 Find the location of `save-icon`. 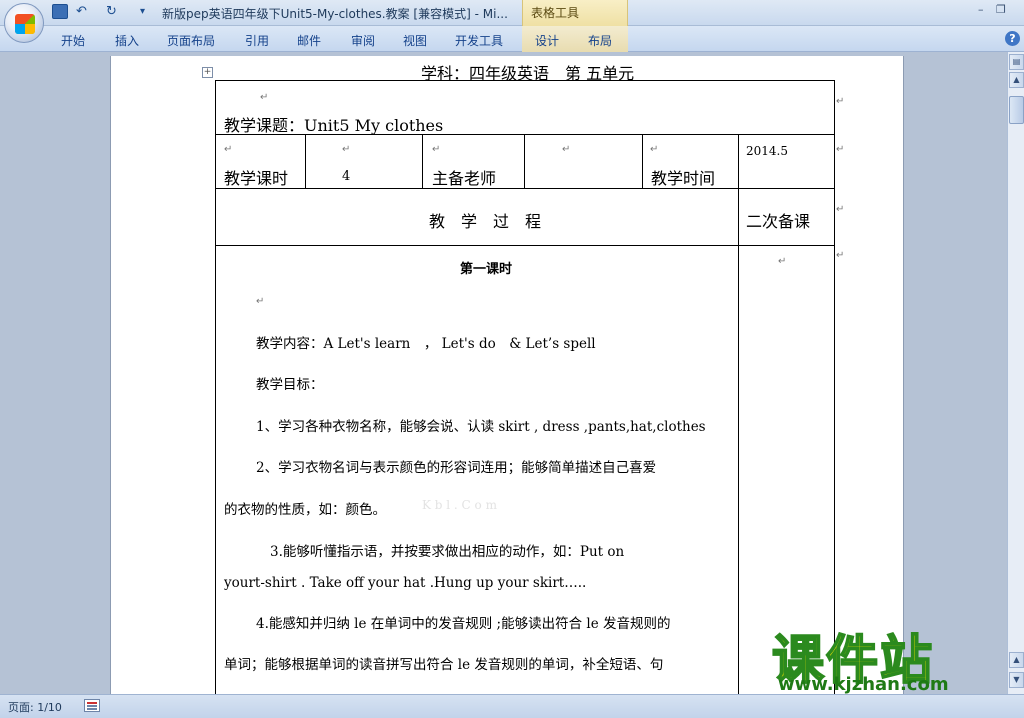

save-icon is located at coordinates (60, 11).